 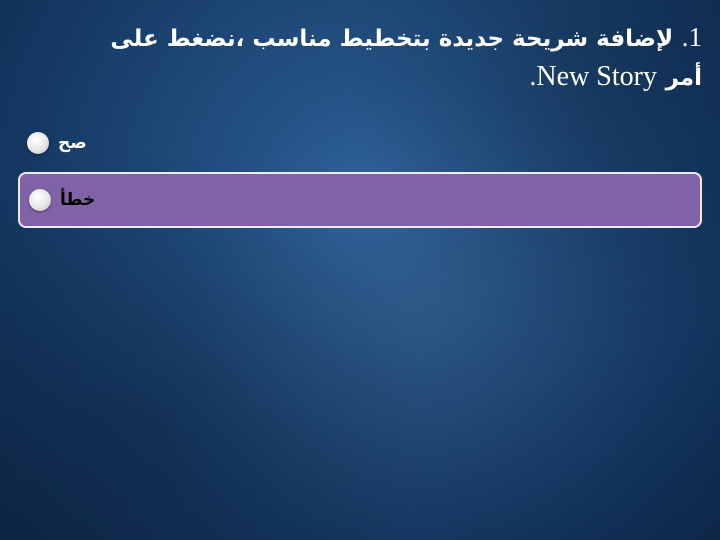 What do you see at coordinates (40, 200) in the screenshot?
I see `radio-button-false` at bounding box center [40, 200].